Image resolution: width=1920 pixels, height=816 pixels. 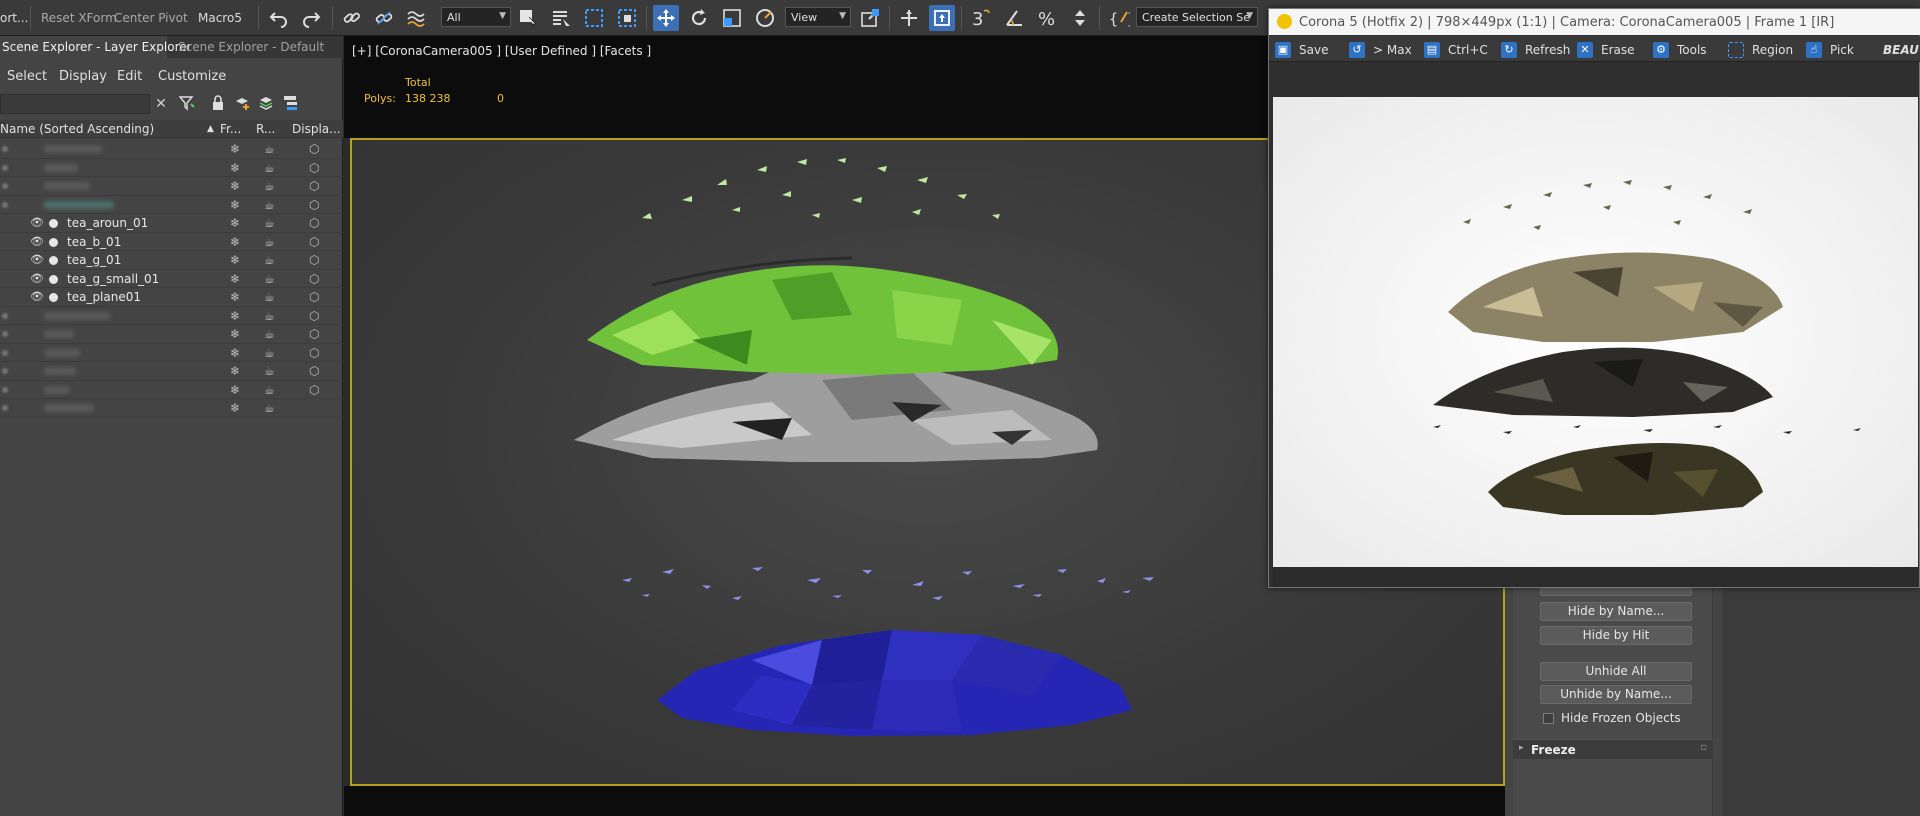 What do you see at coordinates (187, 104) in the screenshot?
I see `filter-icon` at bounding box center [187, 104].